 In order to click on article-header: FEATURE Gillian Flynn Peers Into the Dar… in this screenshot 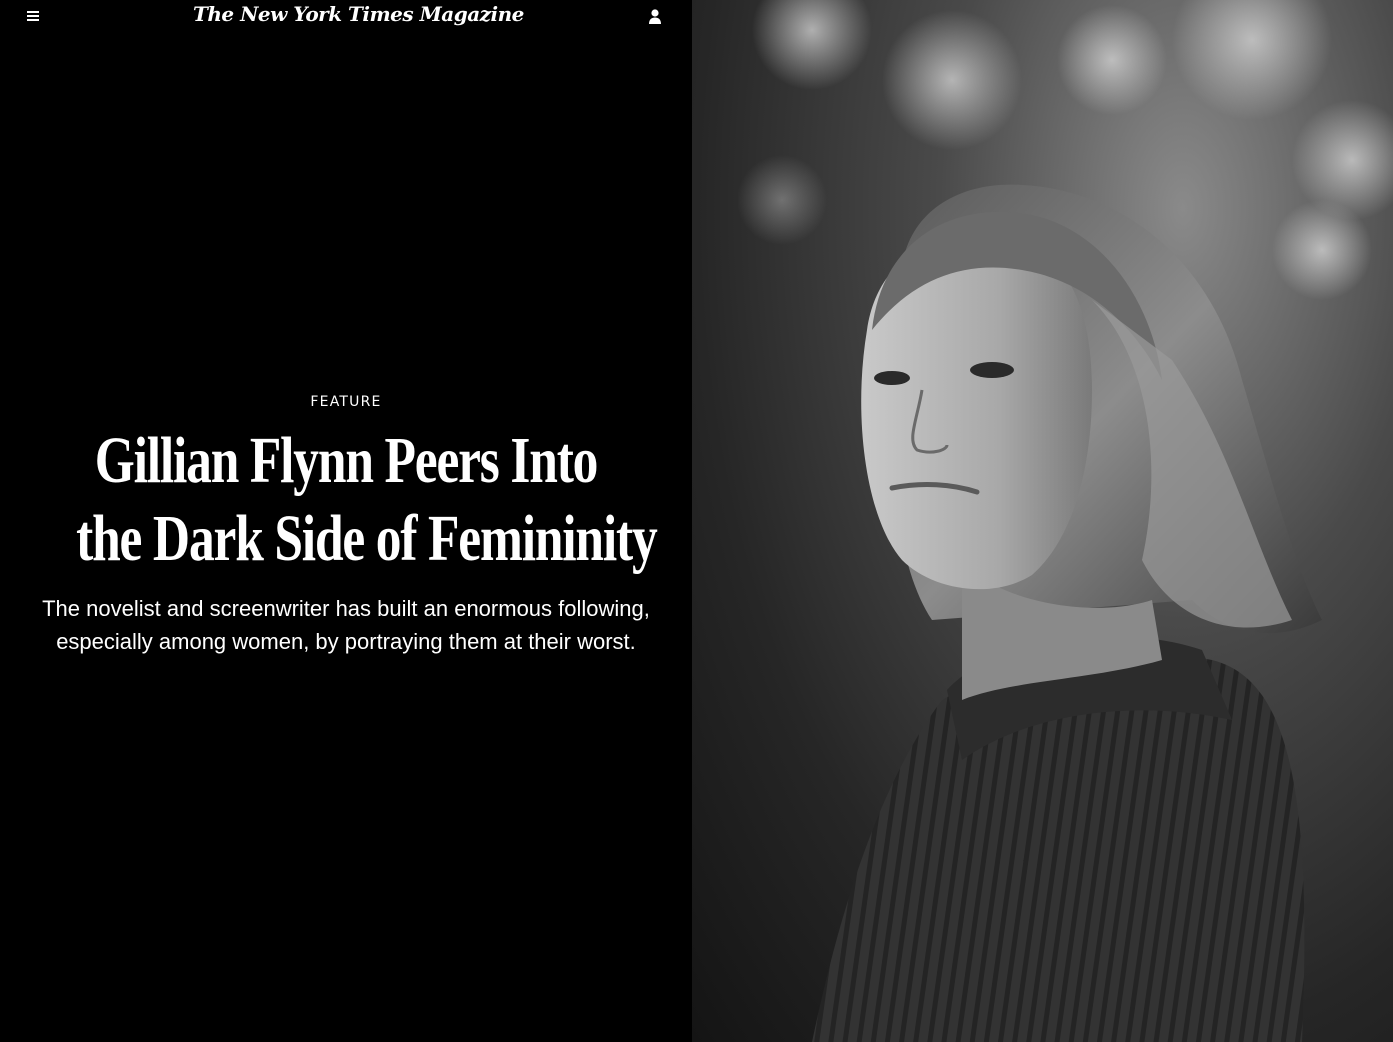, I will do `click(346, 525)`.